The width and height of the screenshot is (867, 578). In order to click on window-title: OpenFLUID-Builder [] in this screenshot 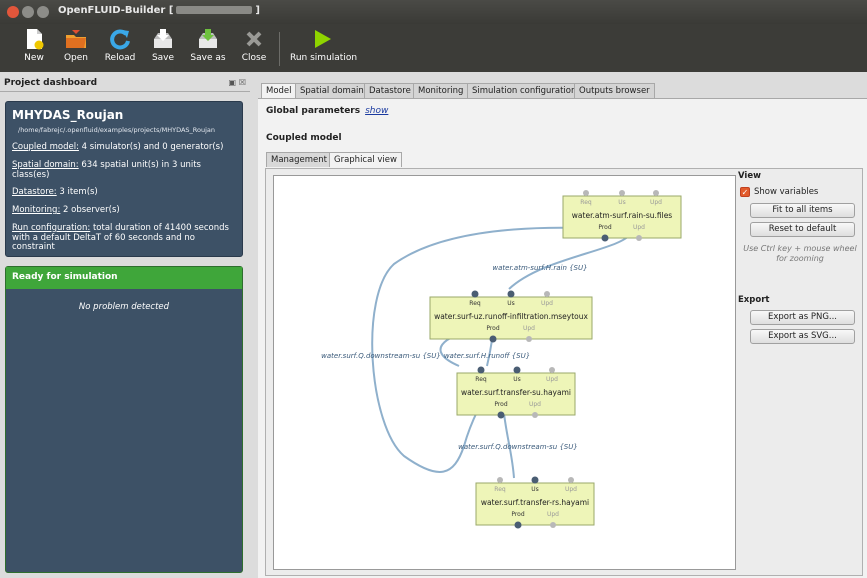, I will do `click(159, 10)`.